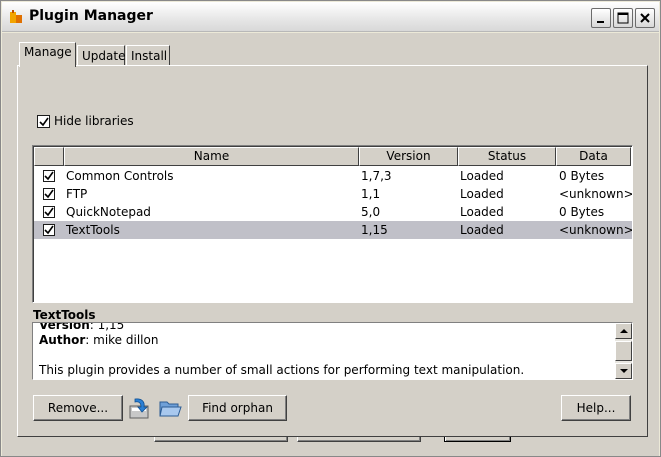  I want to click on table-row: Common Controls 1,7,3 Loaded 0 Bytes, so click(333, 176).